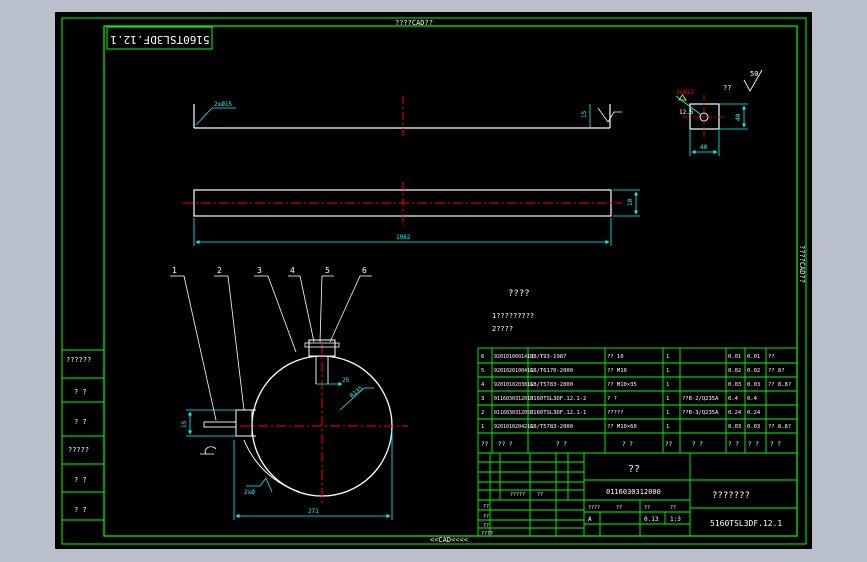 The image size is (867, 562). I want to click on bom-h-remark: ? ?, so click(775, 444).